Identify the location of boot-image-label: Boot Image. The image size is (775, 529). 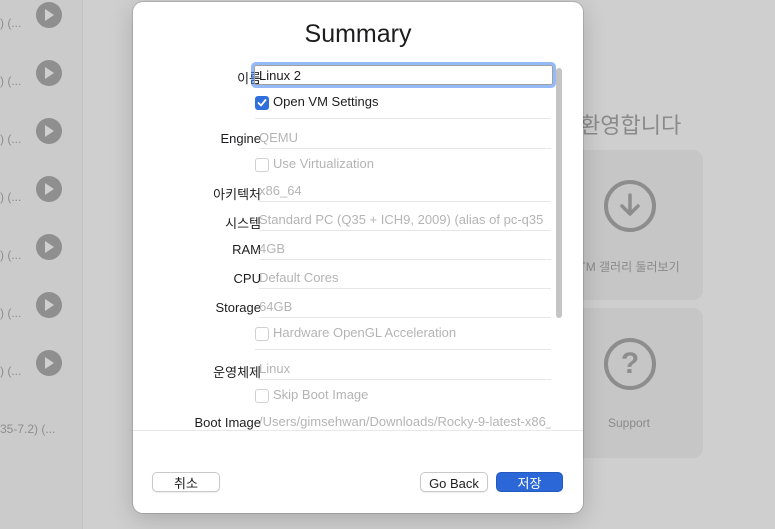
(228, 422).